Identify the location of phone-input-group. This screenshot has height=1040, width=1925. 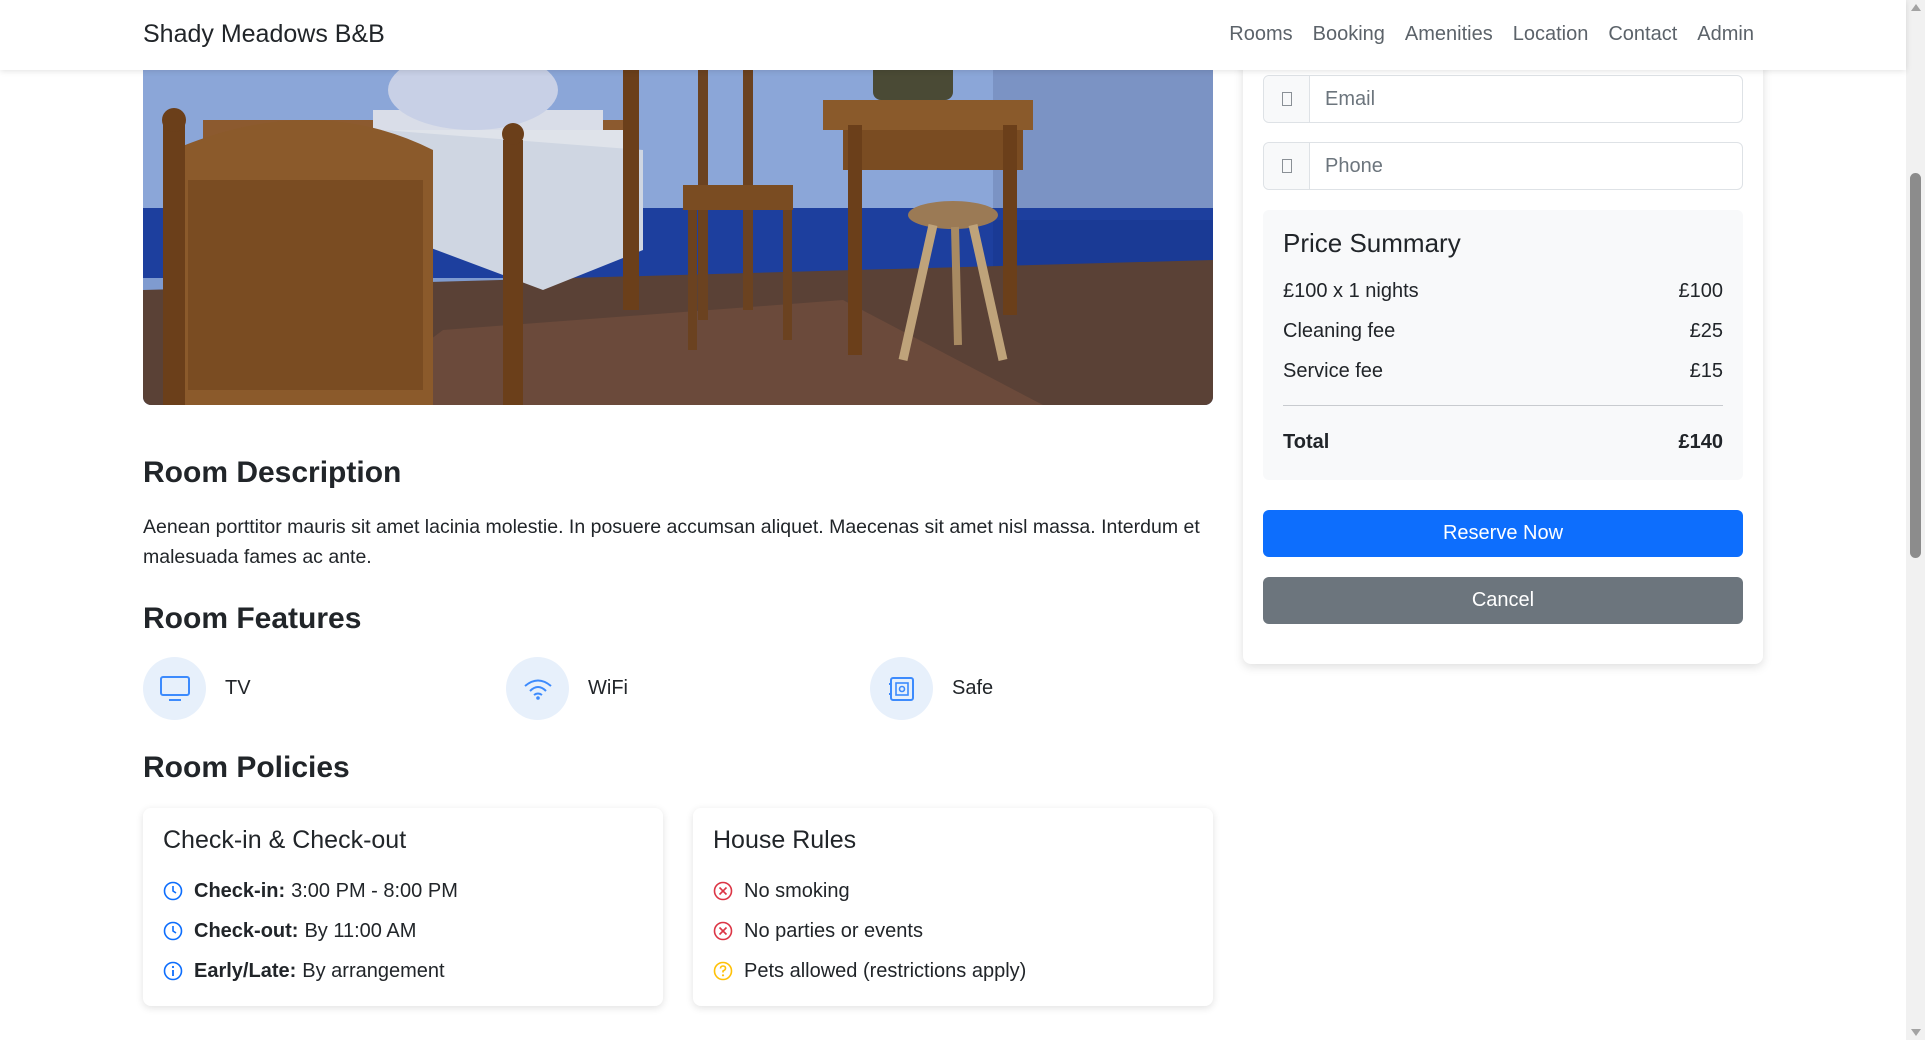
(1503, 166).